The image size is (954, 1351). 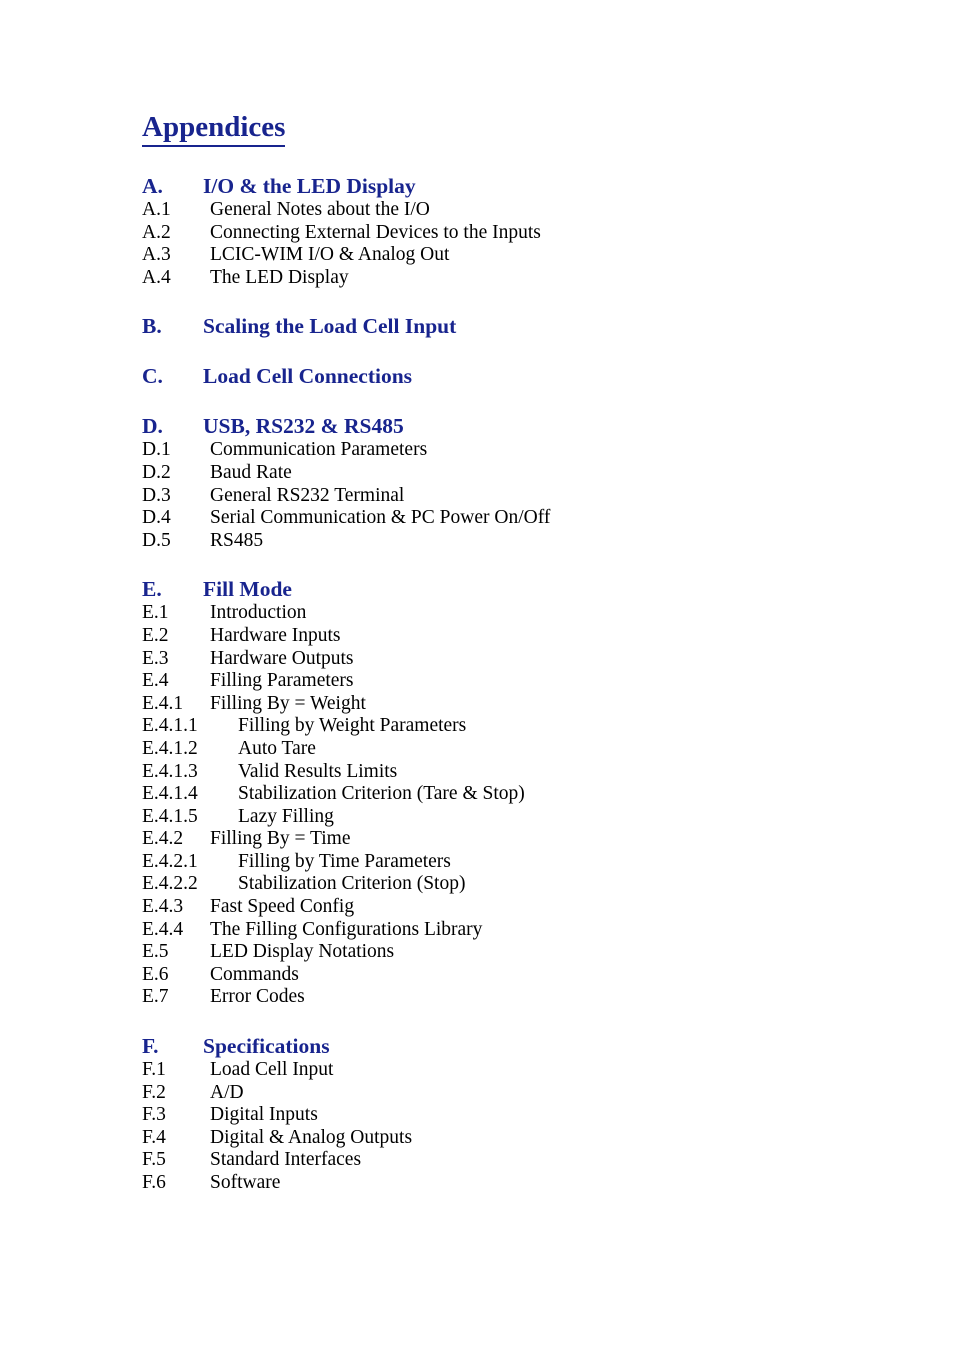 What do you see at coordinates (311, 1137) in the screenshot?
I see `toc-entry-text: Digital & Analog Outputs` at bounding box center [311, 1137].